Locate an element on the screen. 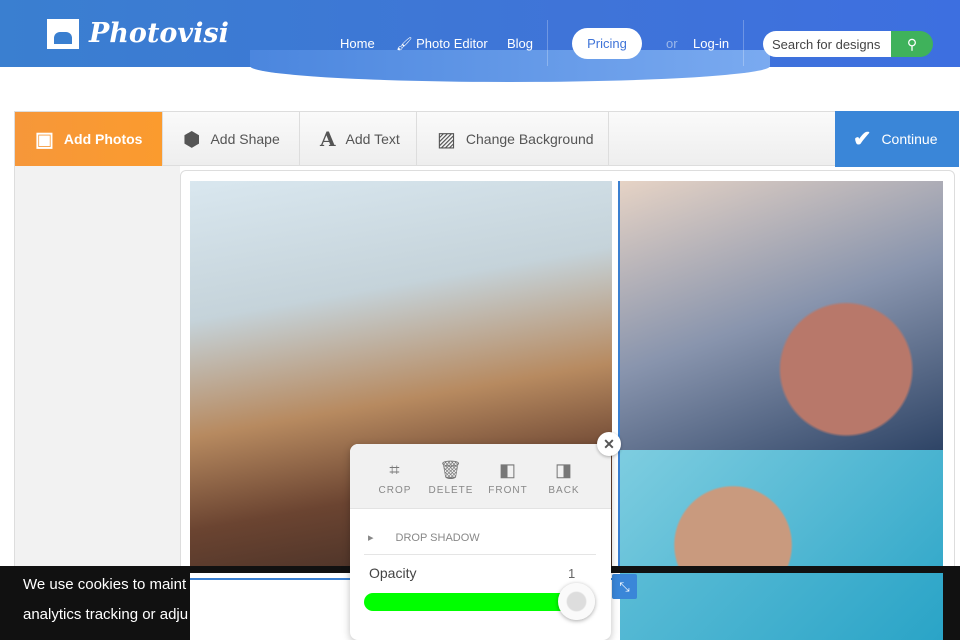 The image size is (960, 640). nav-blog: Blog is located at coordinates (520, 43).